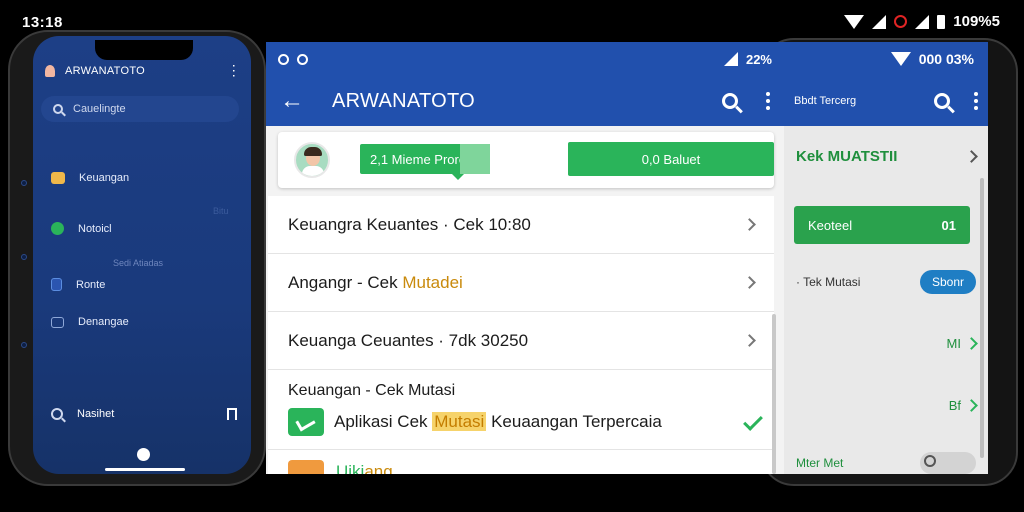  Describe the element at coordinates (982, 318) in the screenshot. I see `right-scrollbar` at that location.